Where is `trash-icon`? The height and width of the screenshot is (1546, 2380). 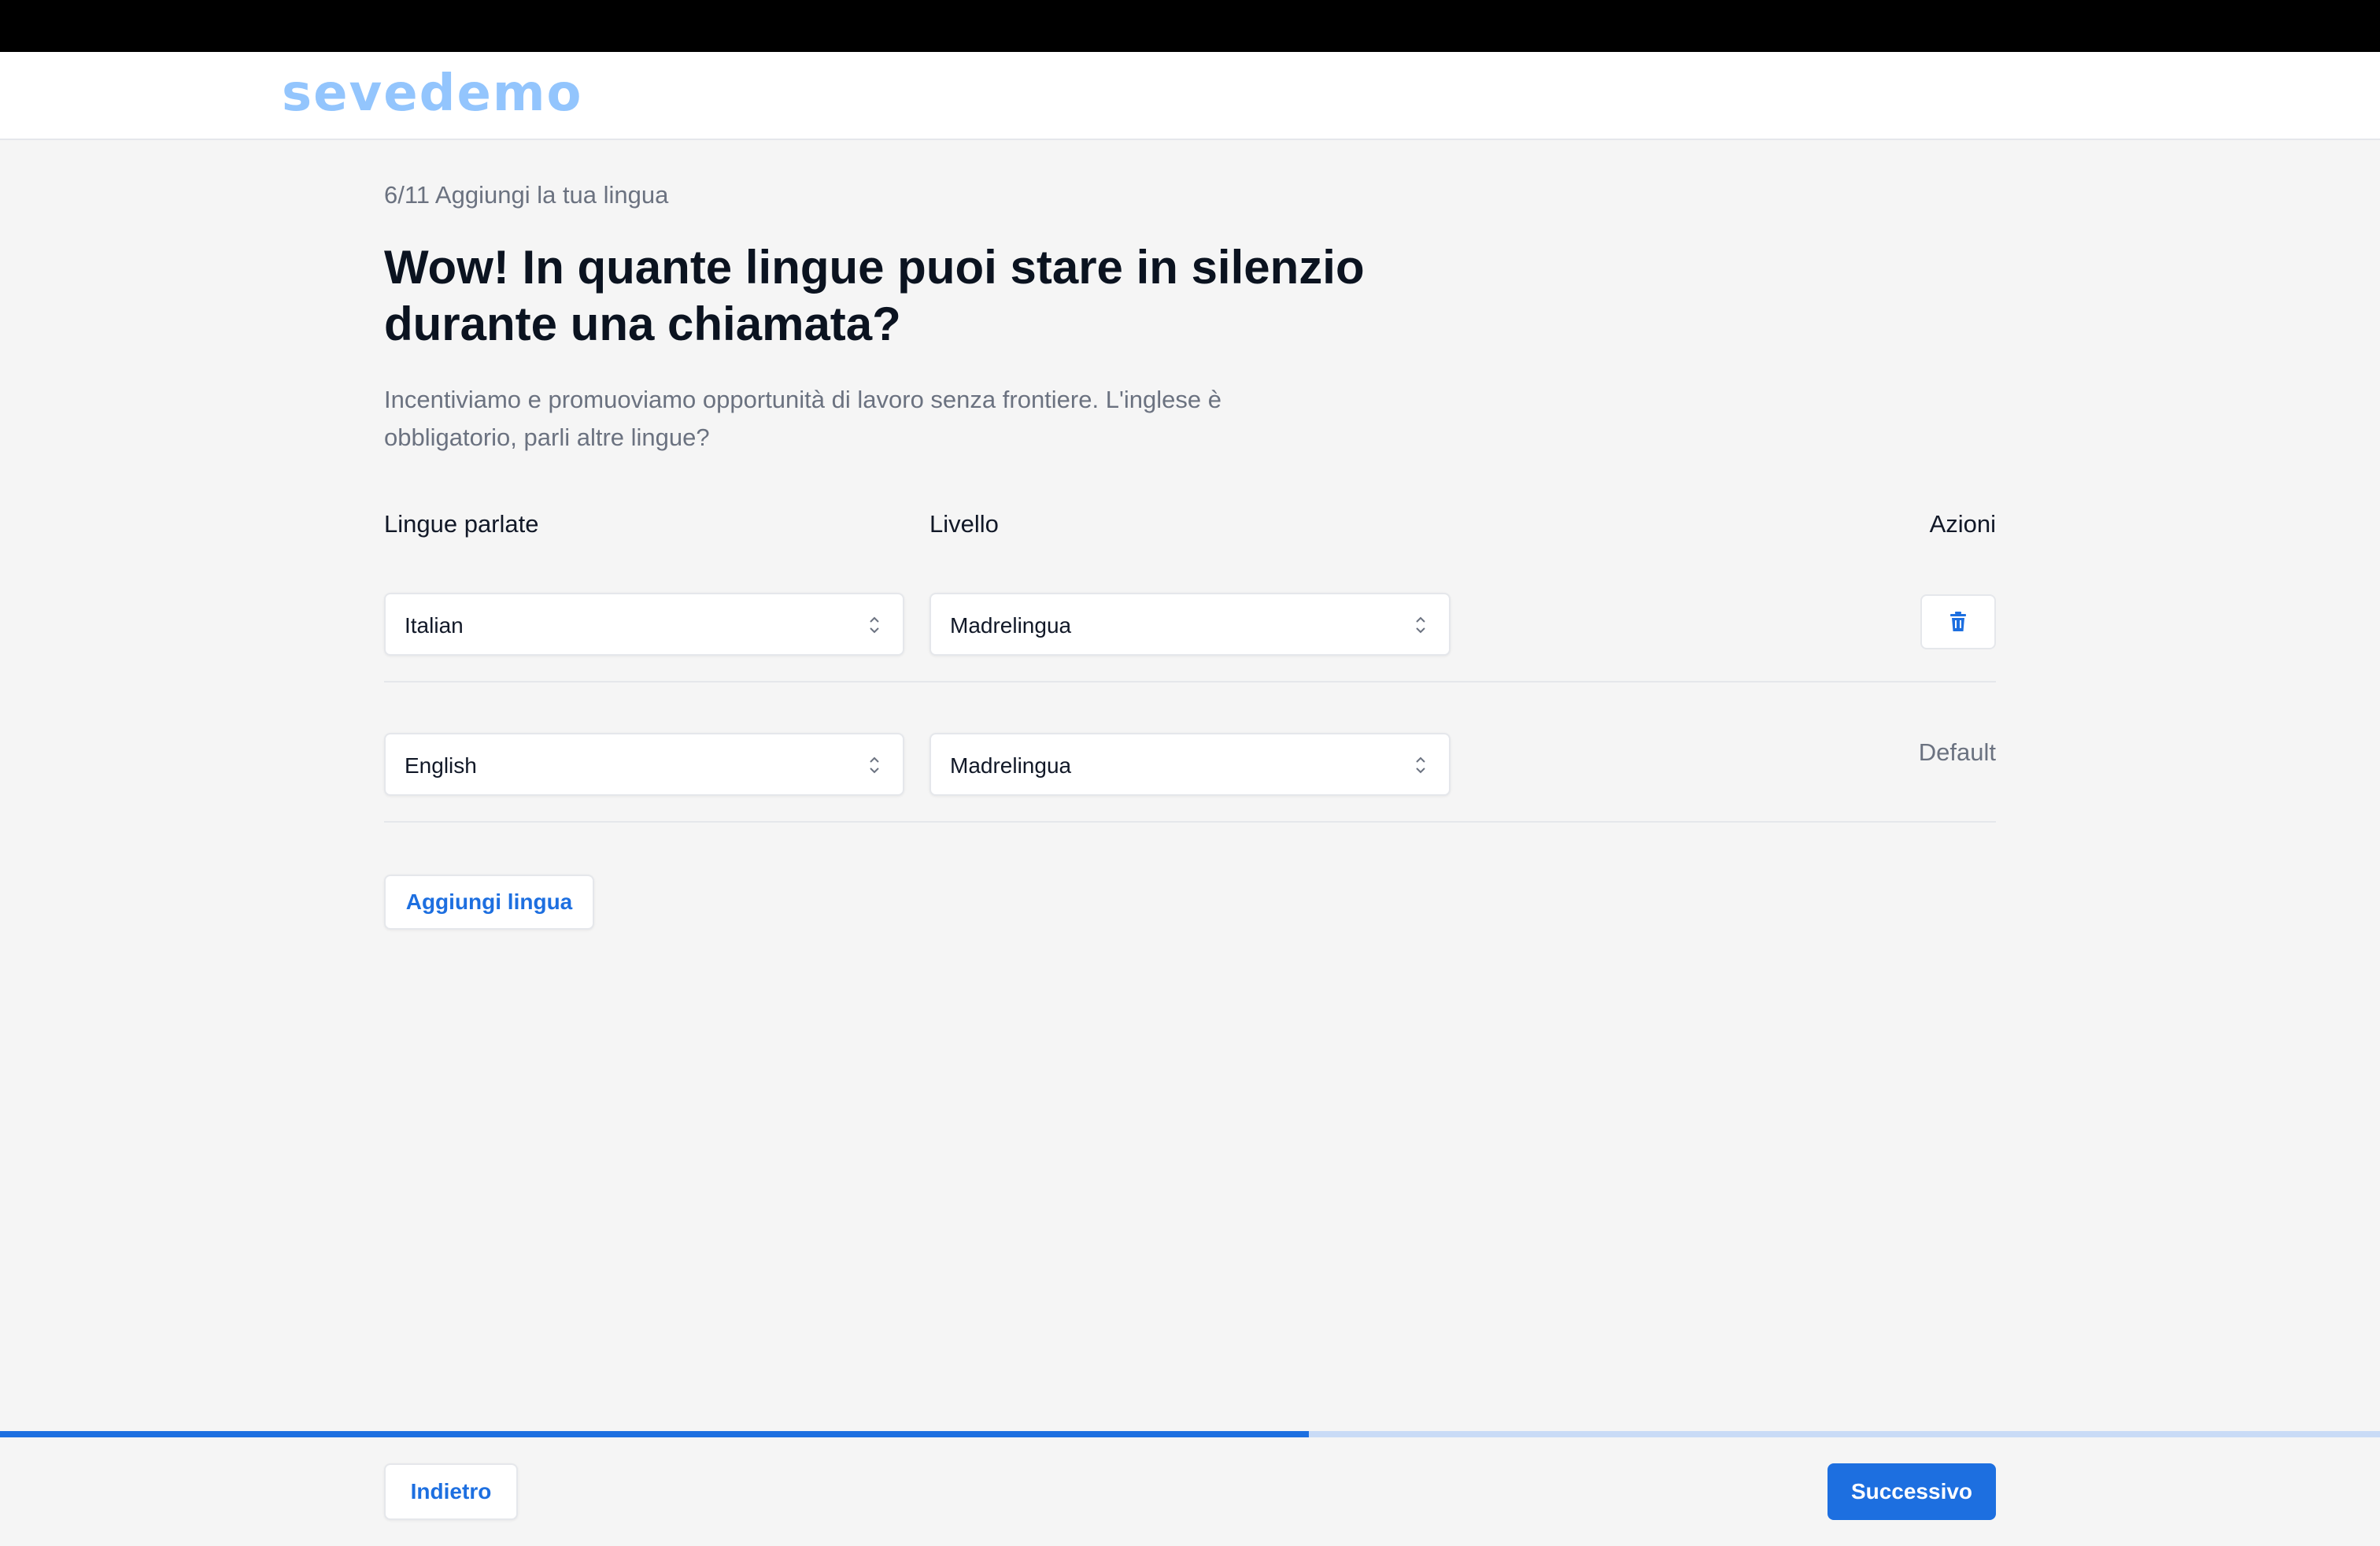 trash-icon is located at coordinates (1958, 621).